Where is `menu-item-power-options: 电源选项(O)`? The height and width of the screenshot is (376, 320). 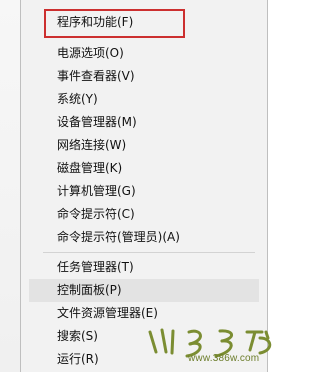
menu-item-power-options: 电源选项(O) is located at coordinates (144, 53).